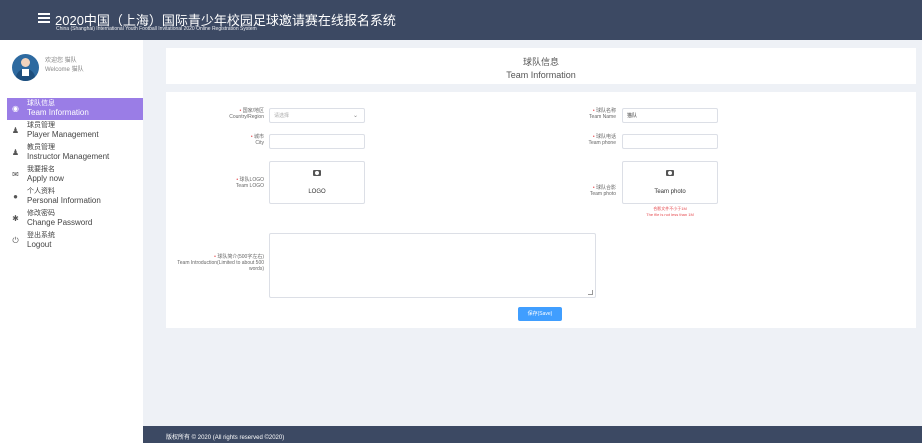 This screenshot has height=443, width=922. I want to click on footer: 版权所有 © 2020 (All rights reserved ©2020), so click(532, 434).